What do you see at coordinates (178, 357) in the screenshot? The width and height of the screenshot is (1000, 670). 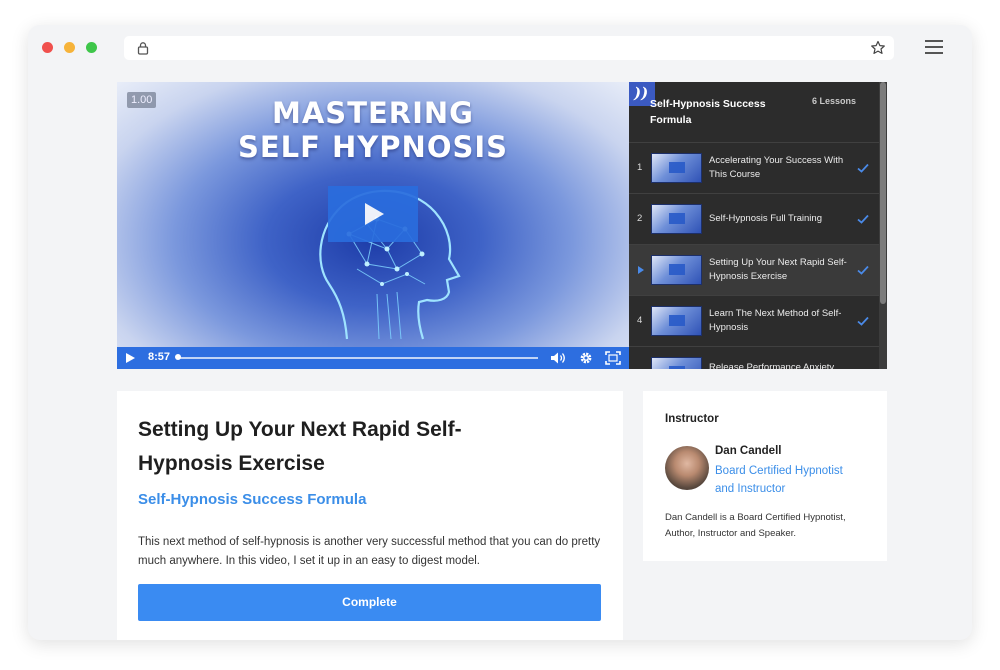 I see `progress-knob` at bounding box center [178, 357].